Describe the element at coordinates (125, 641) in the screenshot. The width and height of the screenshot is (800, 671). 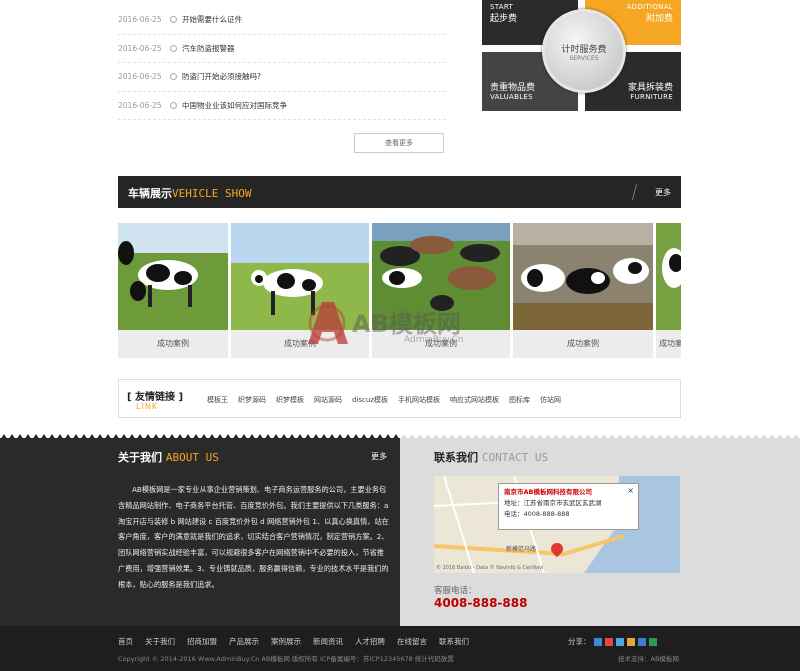
I see `footer-nav-item: 首页` at that location.